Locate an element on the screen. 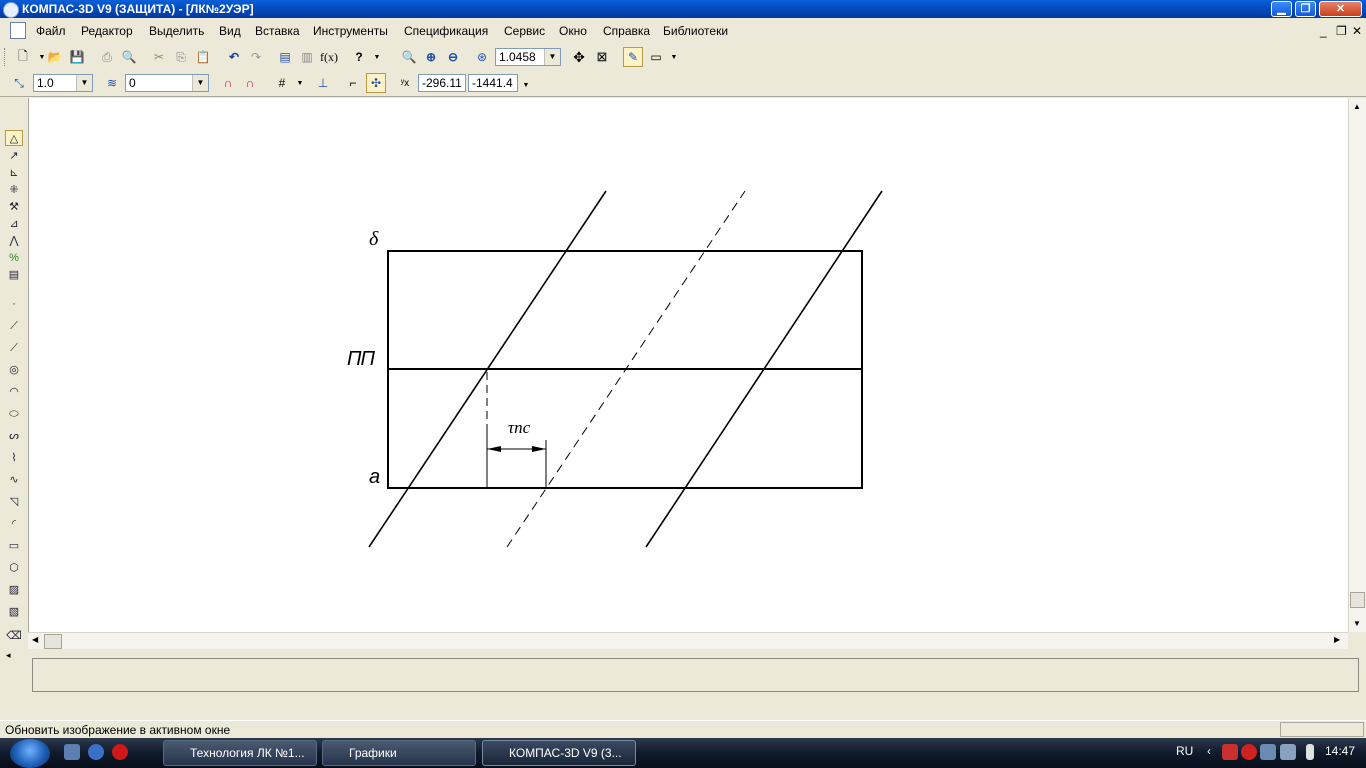  menu-service: Сервис is located at coordinates (524, 31).